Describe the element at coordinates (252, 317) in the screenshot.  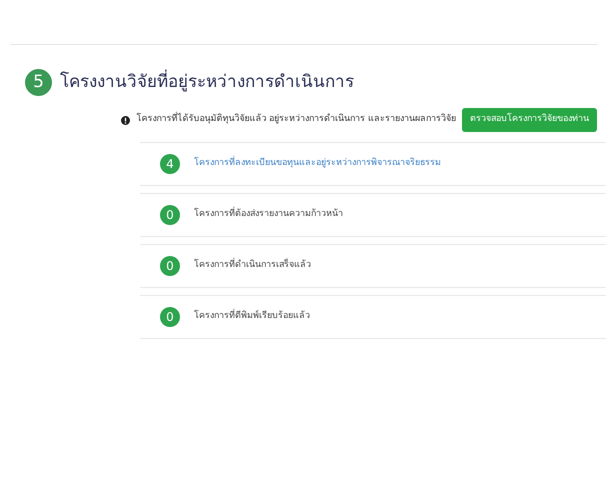
I see `project-label: โครงการที่ตีพิมพ์เรียบร้อยแล้ว` at that location.